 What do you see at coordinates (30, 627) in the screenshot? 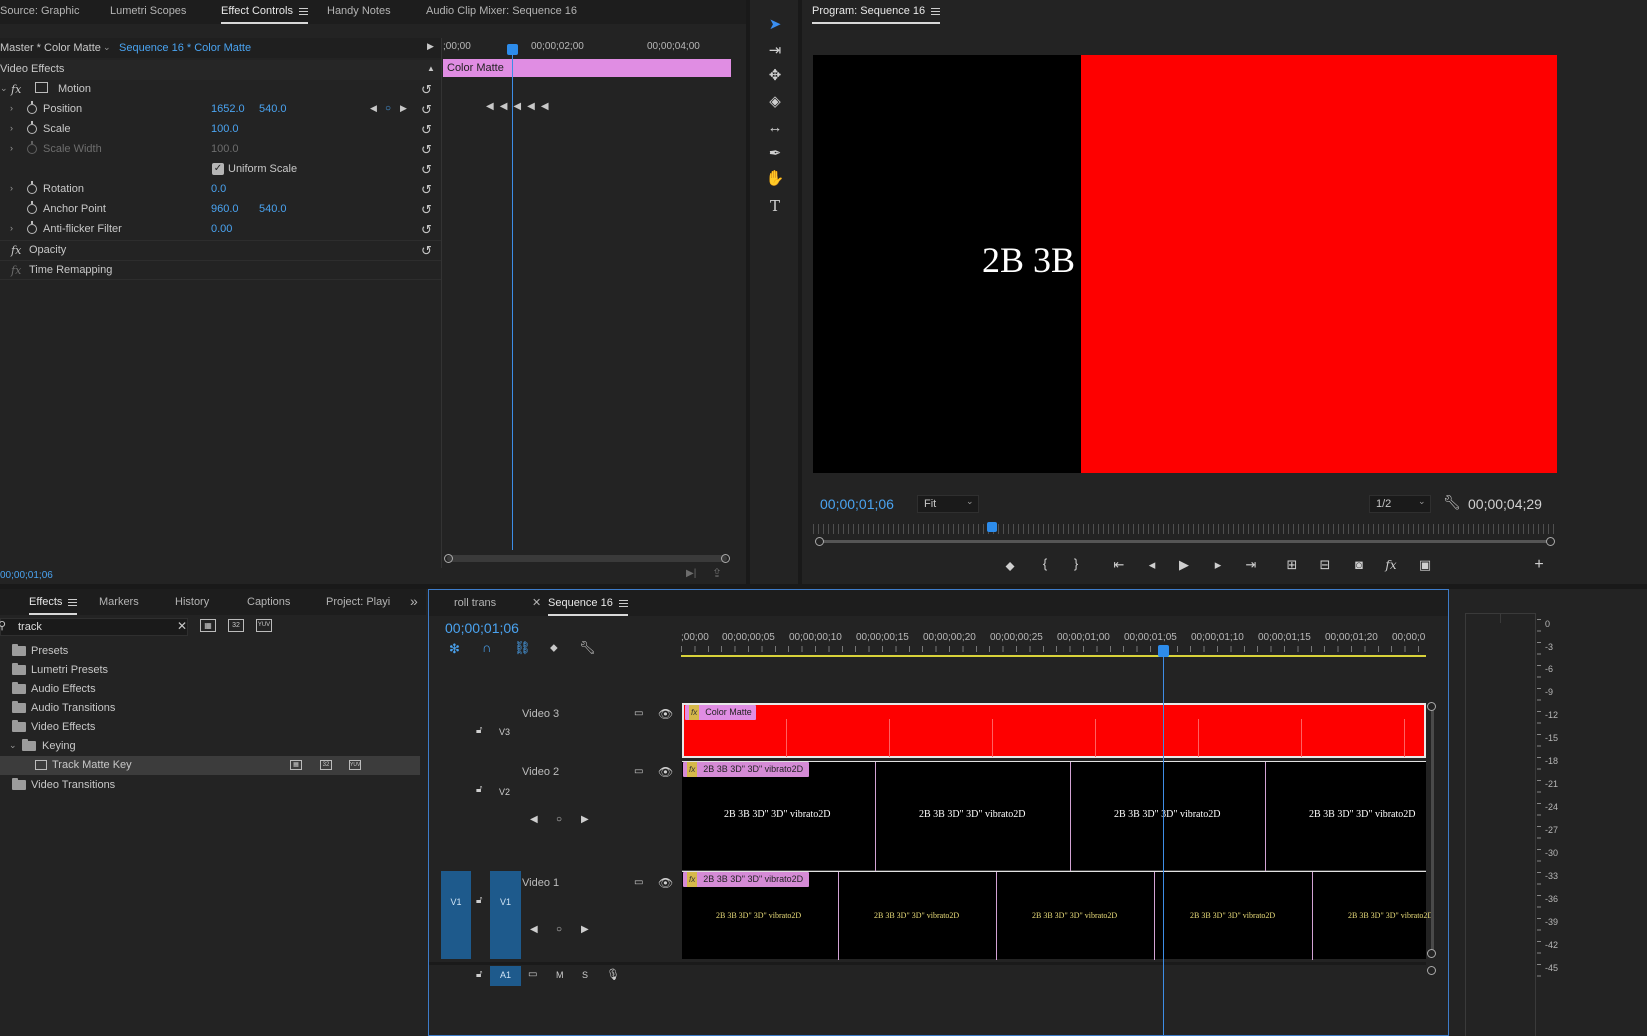
I see `effects-search-input: track` at bounding box center [30, 627].